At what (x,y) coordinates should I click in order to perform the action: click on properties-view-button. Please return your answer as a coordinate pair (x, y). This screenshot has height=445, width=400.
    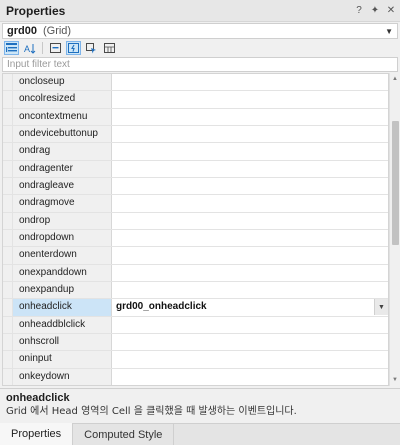
    Looking at the image, I should click on (55, 48).